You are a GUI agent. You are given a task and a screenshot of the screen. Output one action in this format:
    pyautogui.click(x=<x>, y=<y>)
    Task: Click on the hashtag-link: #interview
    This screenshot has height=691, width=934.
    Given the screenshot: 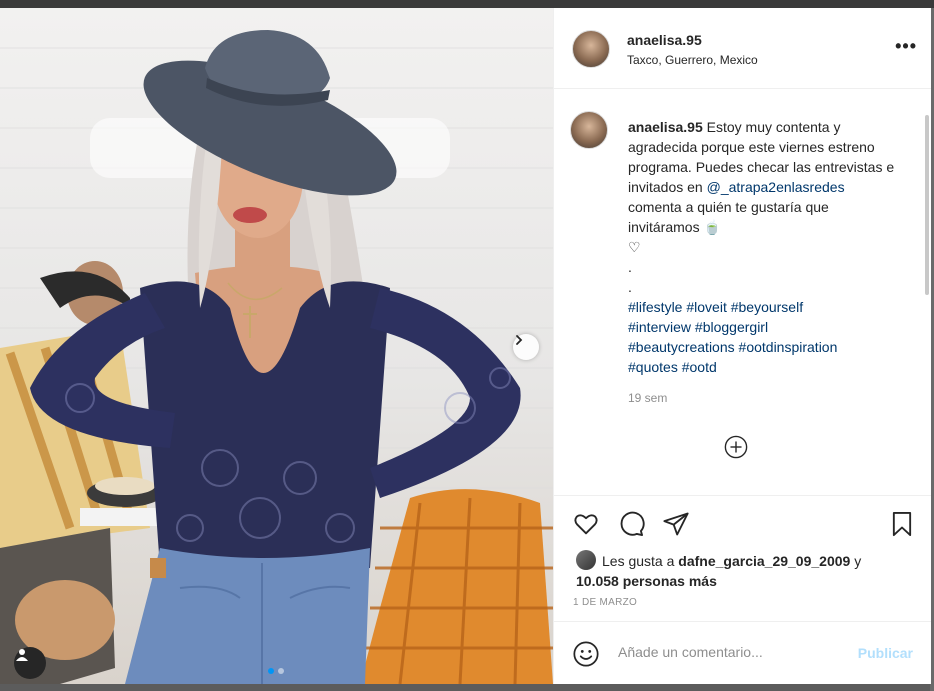 What is the action you would take?
    pyautogui.click(x=659, y=327)
    